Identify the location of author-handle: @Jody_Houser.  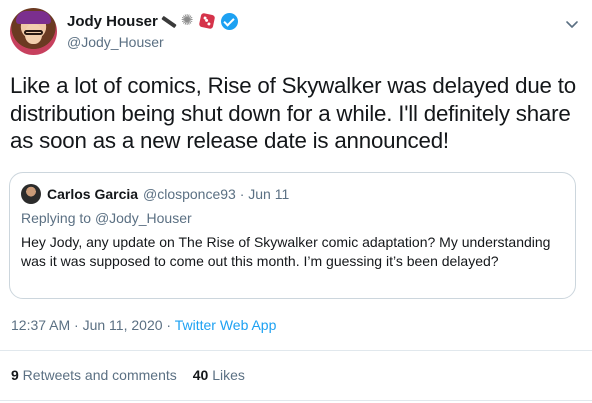
(115, 42).